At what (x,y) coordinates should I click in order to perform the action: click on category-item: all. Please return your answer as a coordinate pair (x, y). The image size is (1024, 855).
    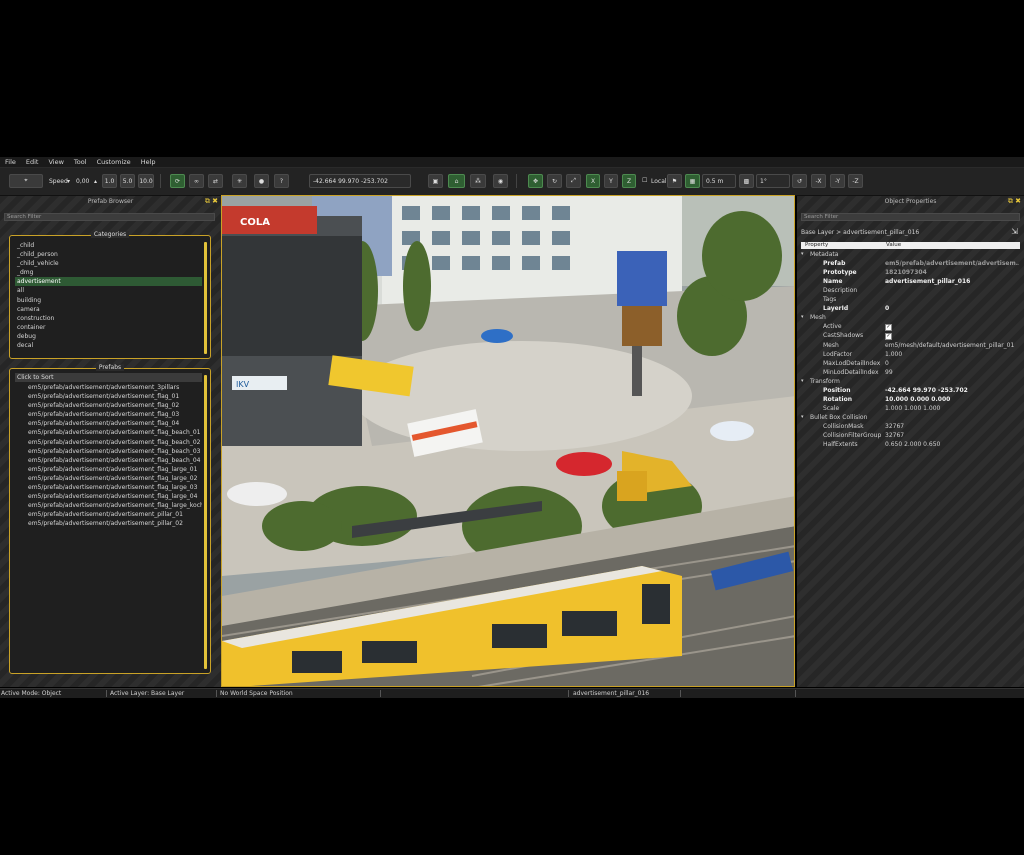
    Looking at the image, I should click on (108, 290).